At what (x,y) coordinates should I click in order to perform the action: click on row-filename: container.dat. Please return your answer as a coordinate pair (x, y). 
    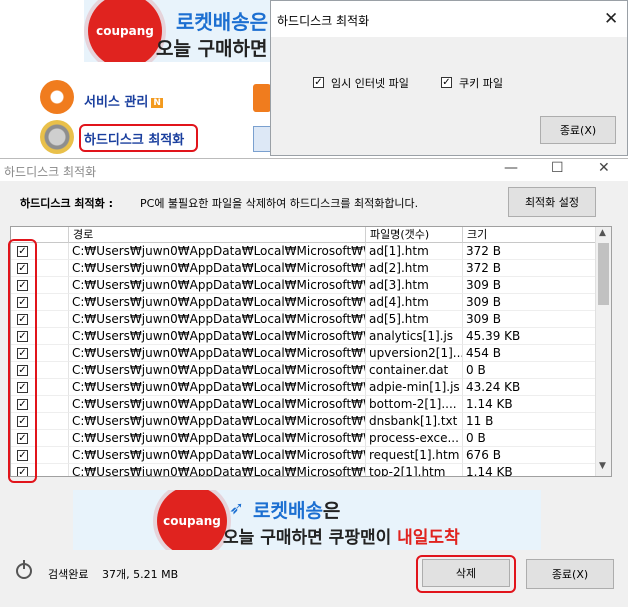
    Looking at the image, I should click on (414, 370).